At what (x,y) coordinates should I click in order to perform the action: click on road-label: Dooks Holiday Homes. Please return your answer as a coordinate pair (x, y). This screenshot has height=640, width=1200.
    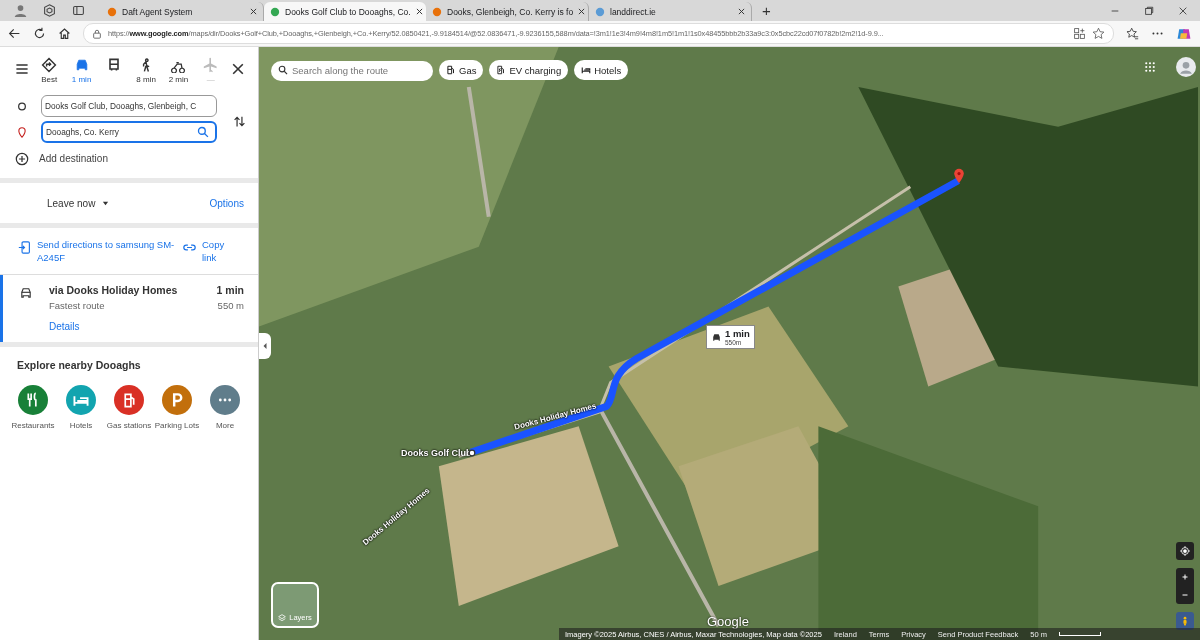
    Looking at the image, I should click on (555, 416).